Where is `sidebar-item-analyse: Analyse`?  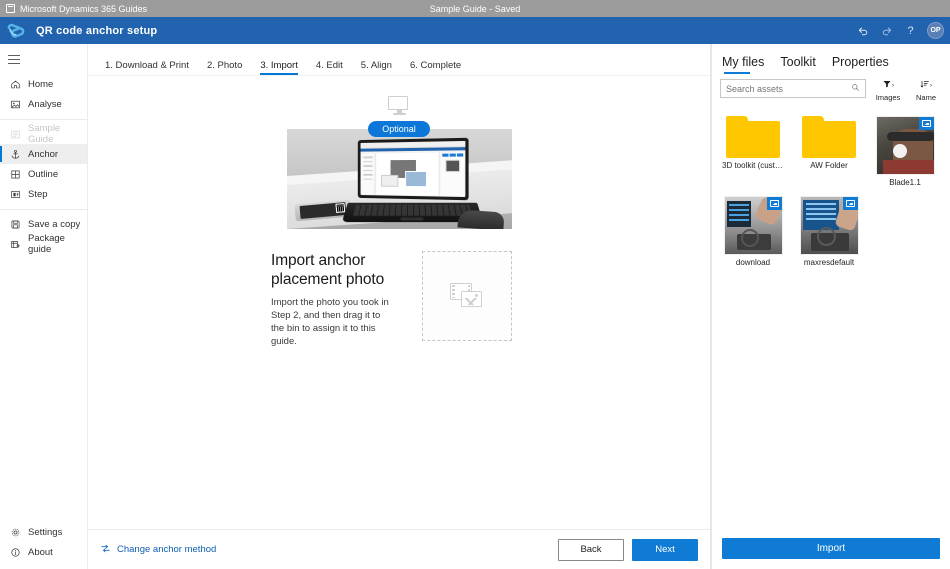
sidebar-item-analyse: Analyse is located at coordinates (43, 104).